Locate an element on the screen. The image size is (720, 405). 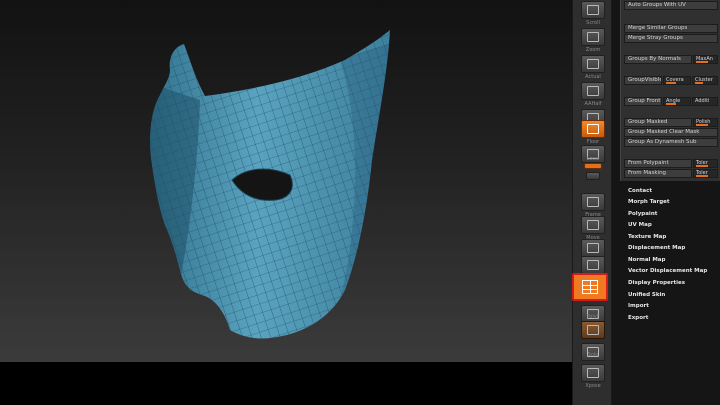
frame-button is located at coordinates (593, 202).